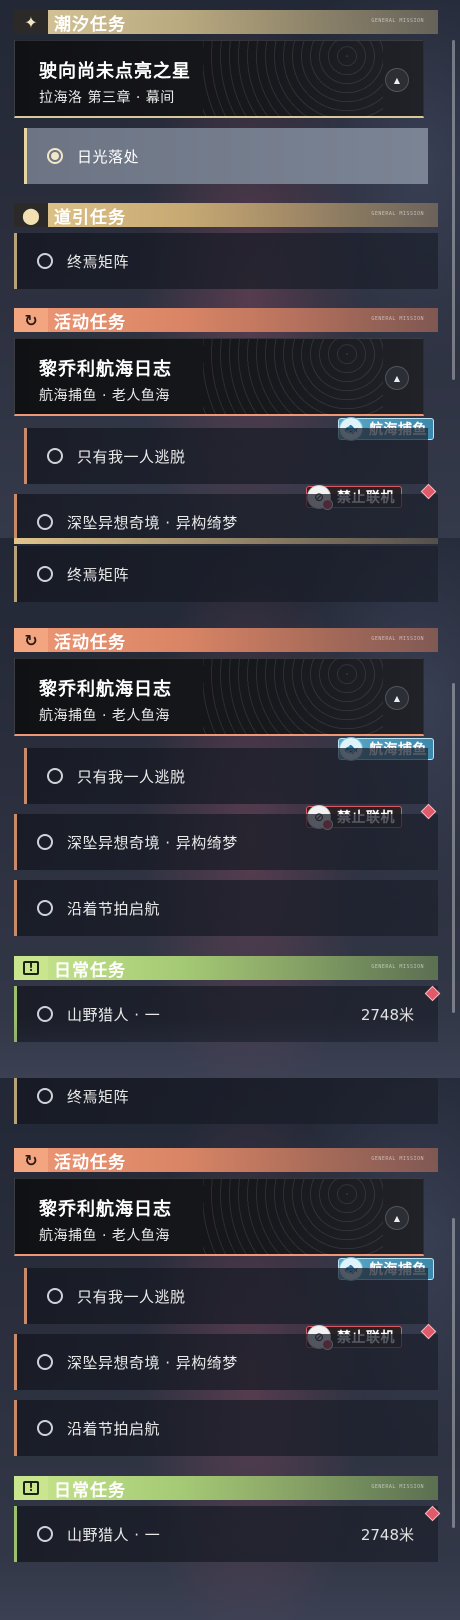  I want to click on category-label: 道引任务, so click(90, 217).